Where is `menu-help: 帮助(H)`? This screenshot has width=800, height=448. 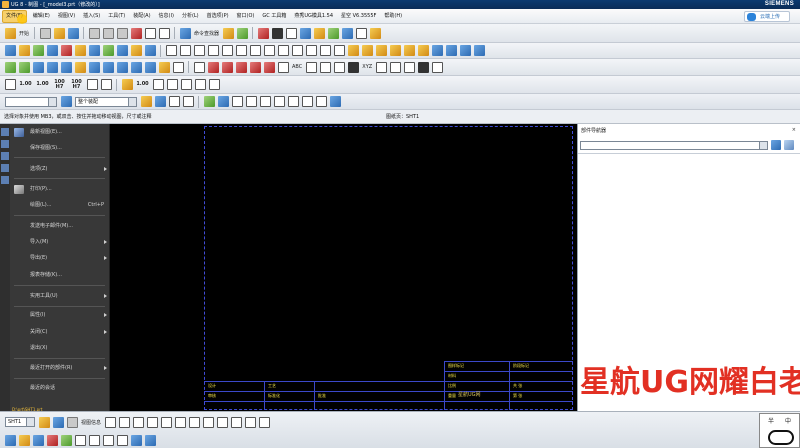
menu-help: 帮助(H) is located at coordinates (393, 16).